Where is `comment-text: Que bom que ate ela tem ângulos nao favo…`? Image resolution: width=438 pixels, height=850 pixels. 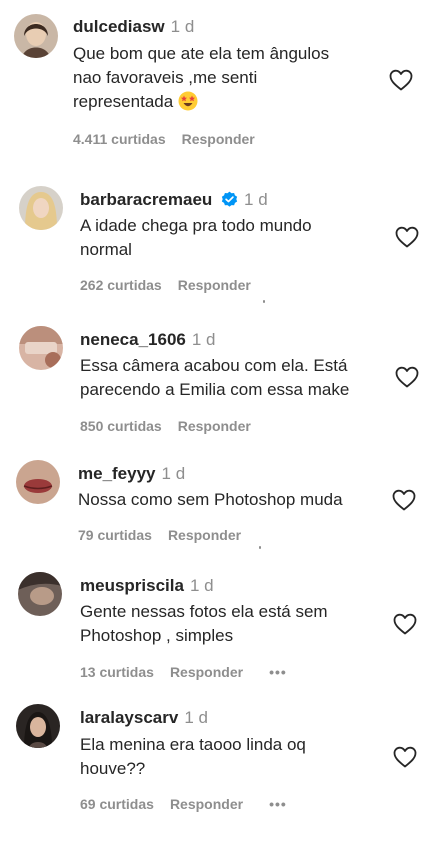 comment-text: Que bom que ate ela tem ângulos nao favo… is located at coordinates (223, 78).